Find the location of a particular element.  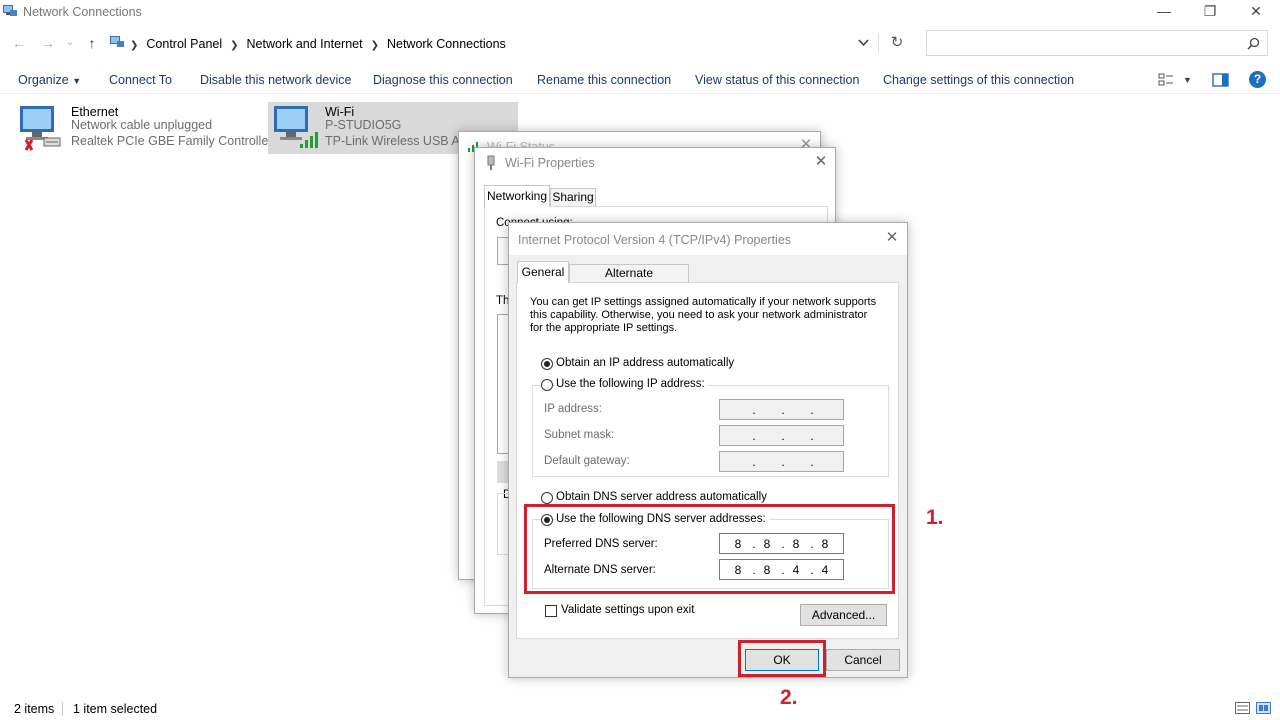

breadcrumb-network-connections: Network Connections is located at coordinates (446, 44).